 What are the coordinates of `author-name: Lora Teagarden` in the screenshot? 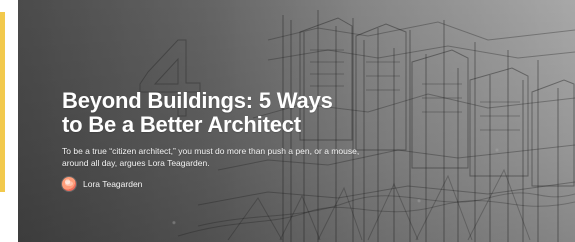 It's located at (112, 184).